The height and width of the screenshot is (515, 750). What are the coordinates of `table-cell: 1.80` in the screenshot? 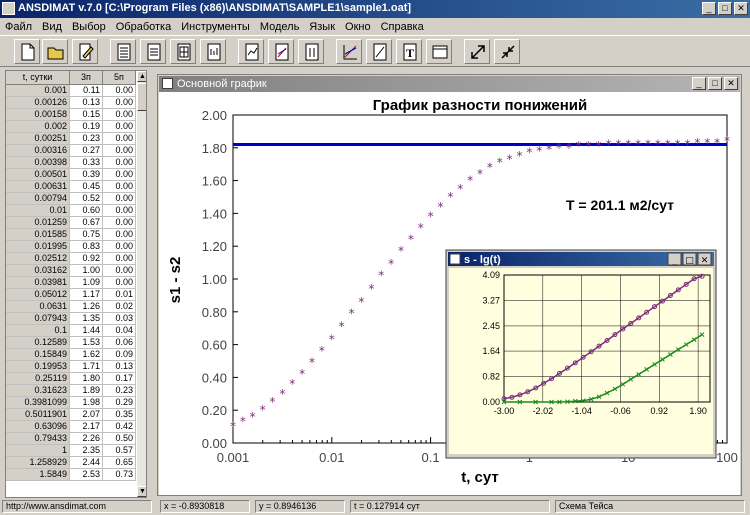 It's located at (86, 379).